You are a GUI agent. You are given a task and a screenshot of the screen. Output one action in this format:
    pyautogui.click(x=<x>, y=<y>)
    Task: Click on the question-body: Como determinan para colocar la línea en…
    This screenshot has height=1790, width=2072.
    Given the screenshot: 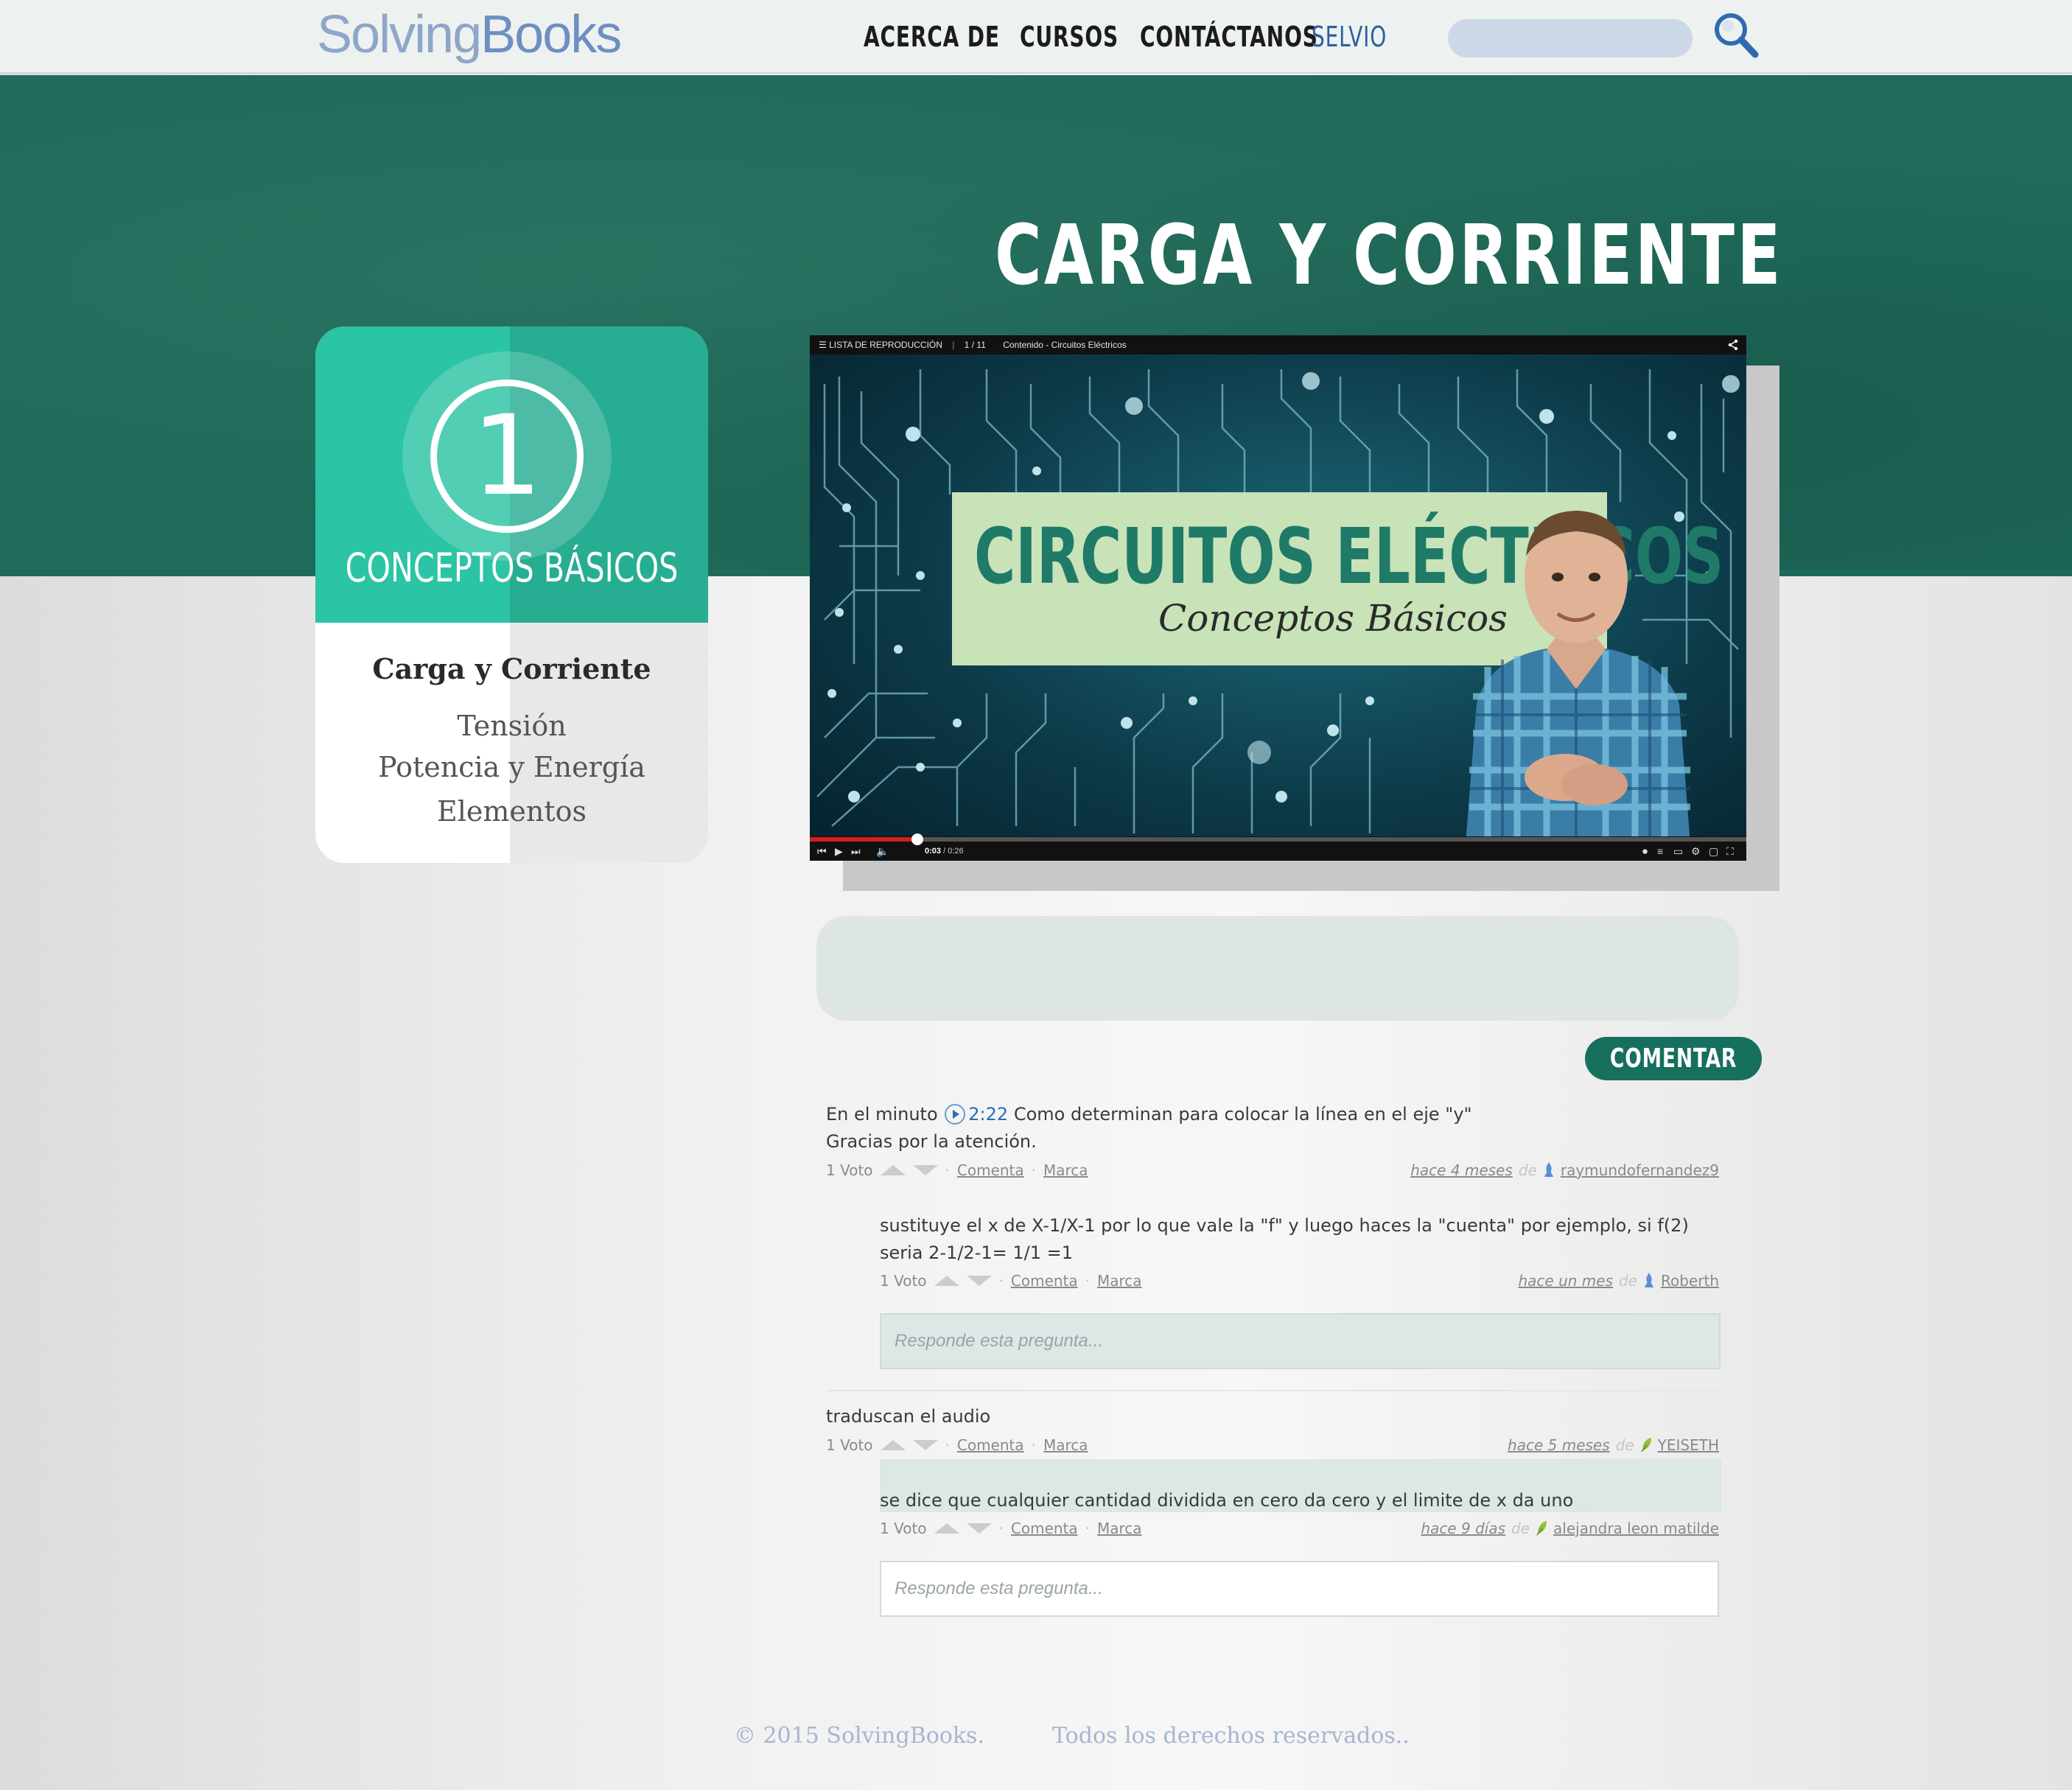 What is the action you would take?
    pyautogui.click(x=1242, y=1114)
    